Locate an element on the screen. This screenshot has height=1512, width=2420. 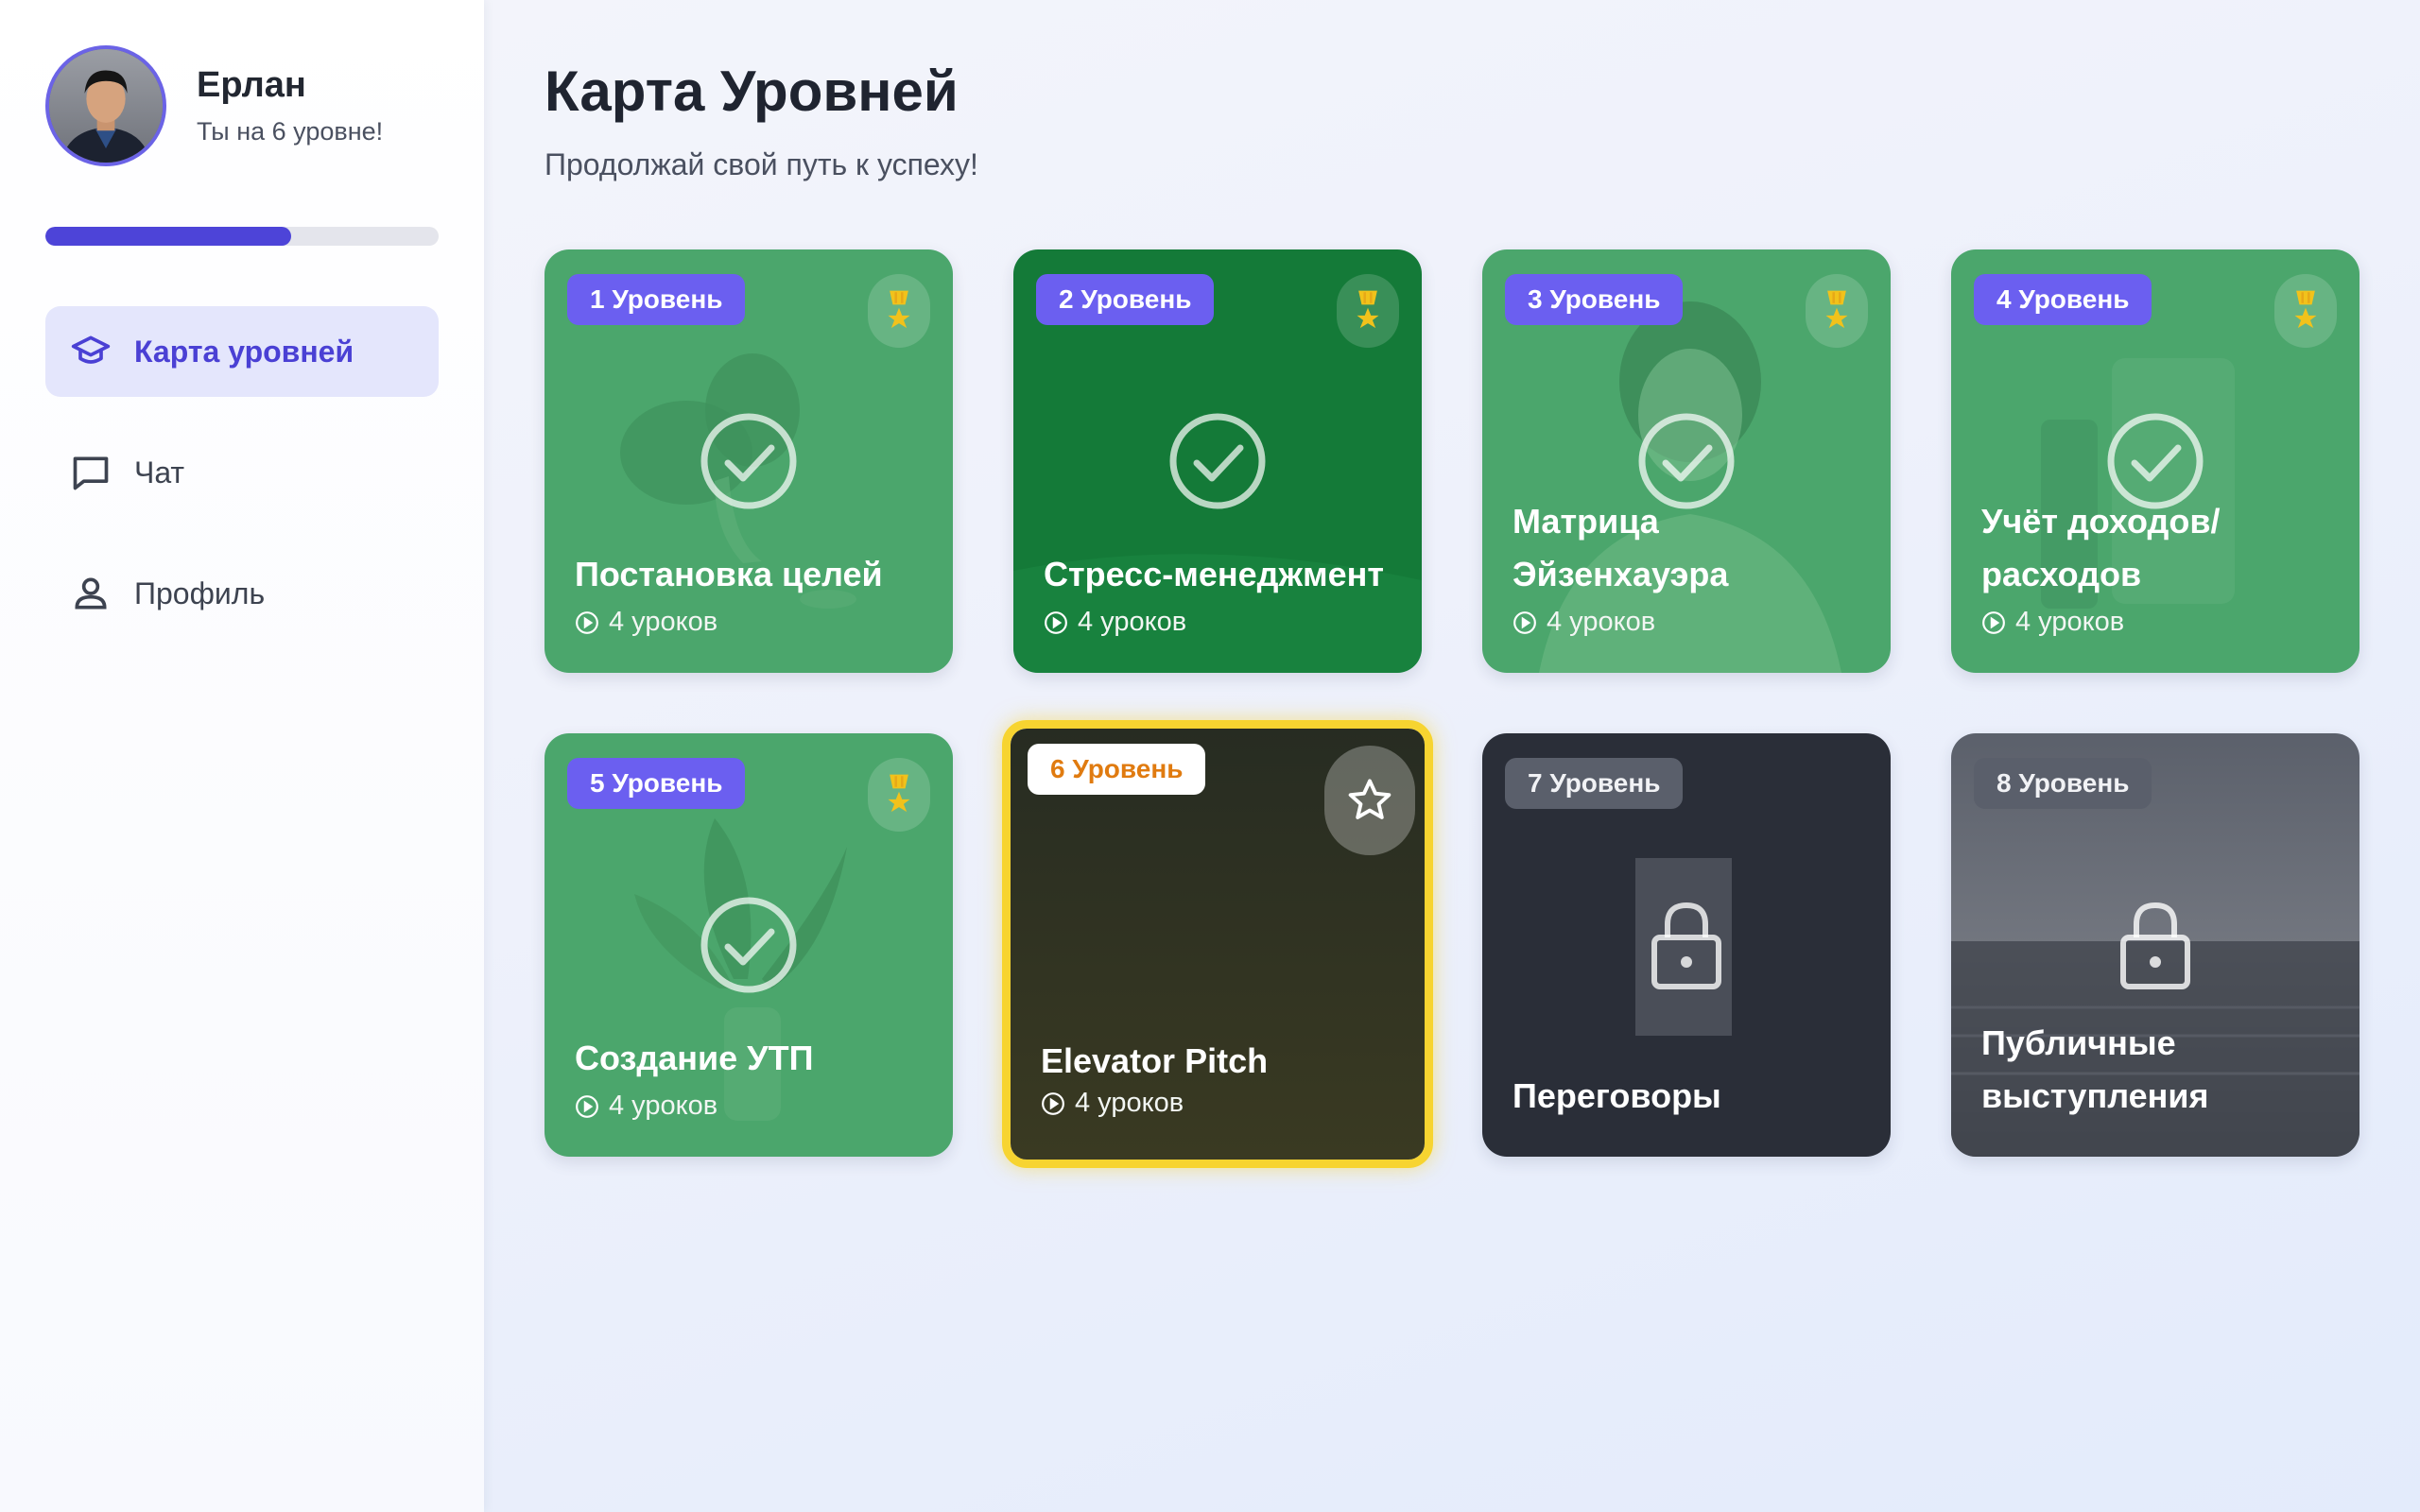
page-title: Карта Уровней is located at coordinates (751, 91).